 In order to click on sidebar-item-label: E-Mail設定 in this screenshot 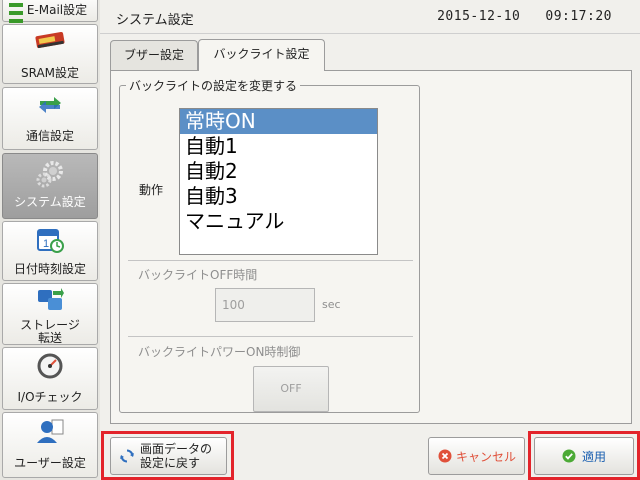, I will do `click(57, 10)`.